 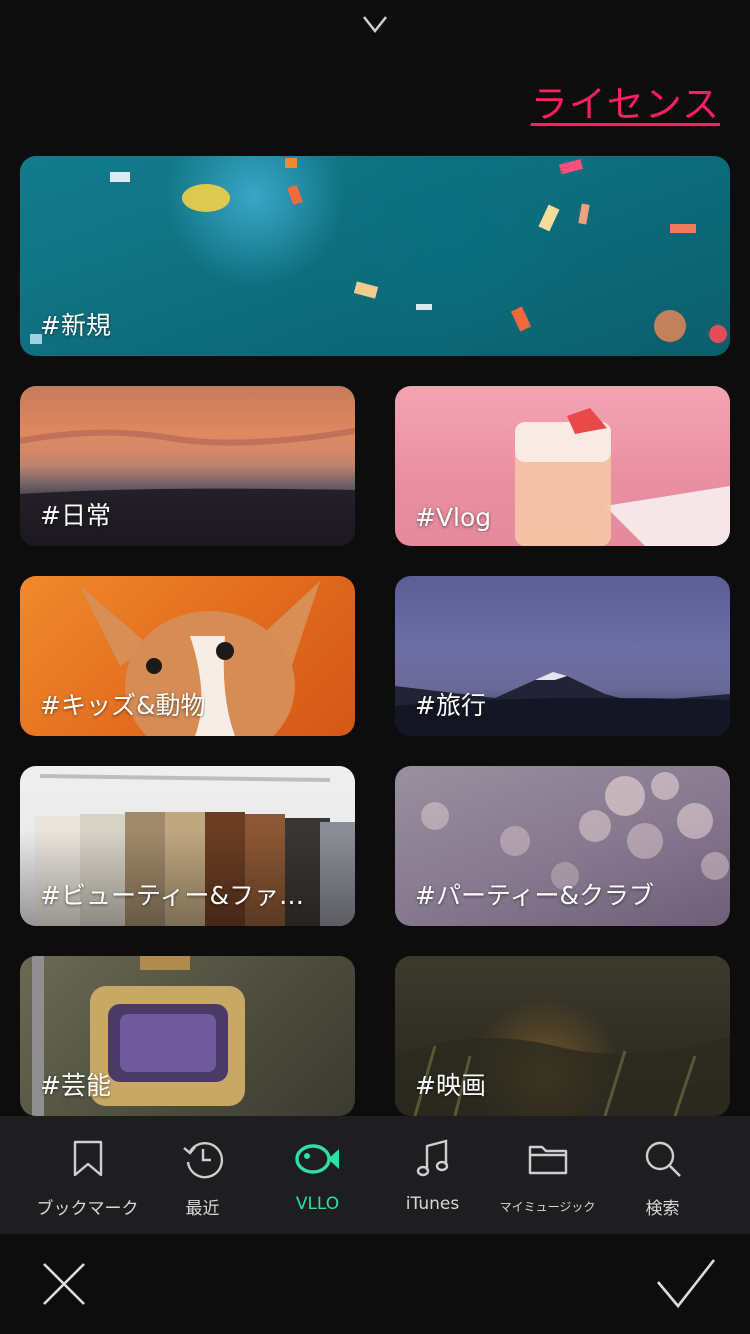 What do you see at coordinates (450, 1085) in the screenshot?
I see `category-label: #映画` at bounding box center [450, 1085].